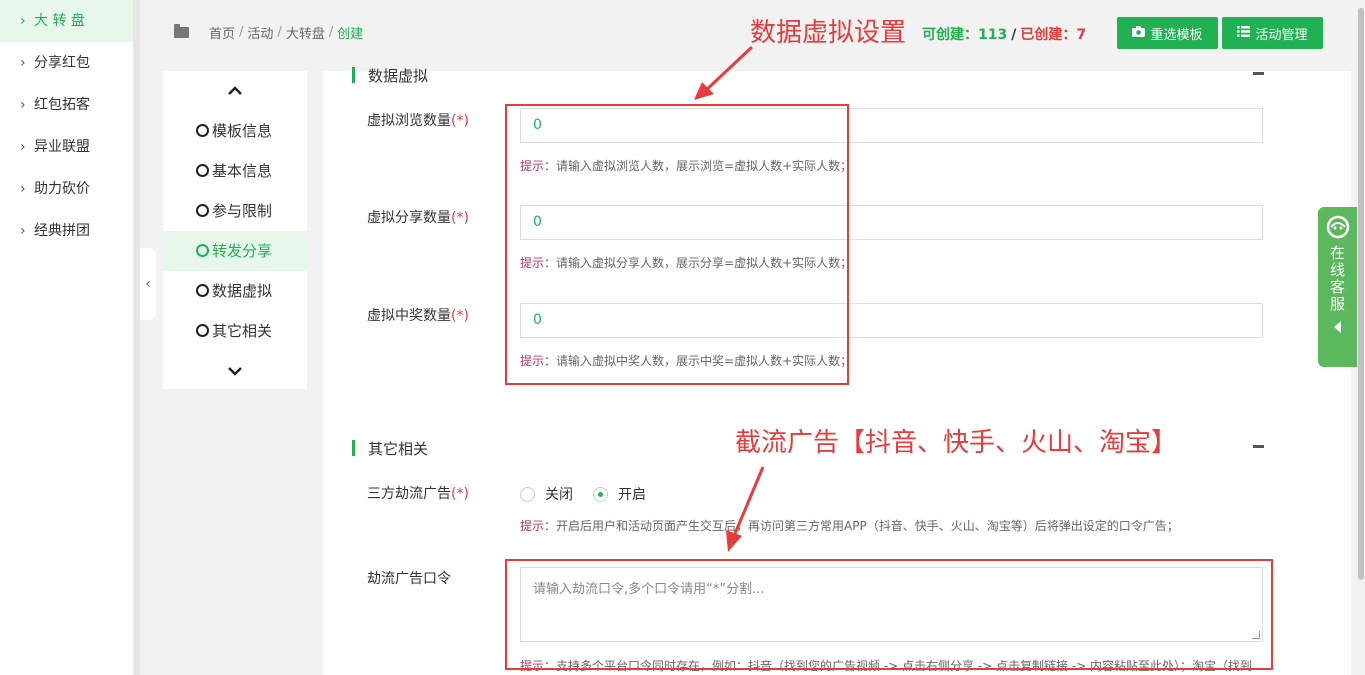  I want to click on nav-item-group-buy: › 经典拼团, so click(66, 231).